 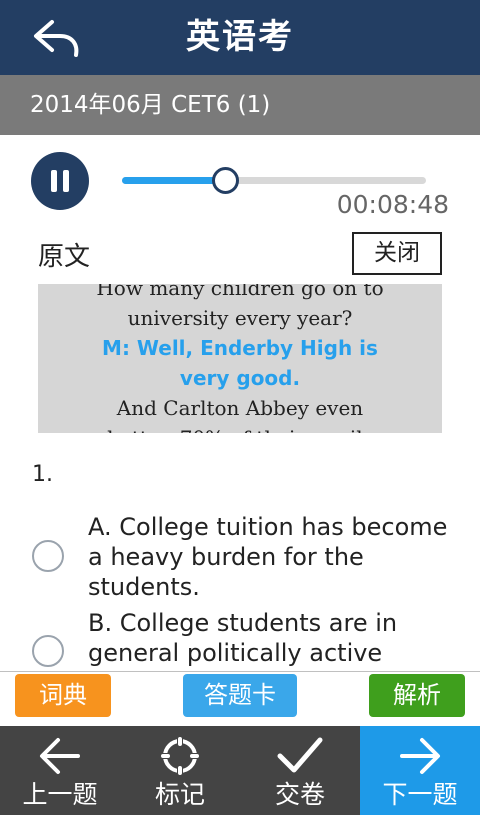 I want to click on mark-button: 标记, so click(x=180, y=770).